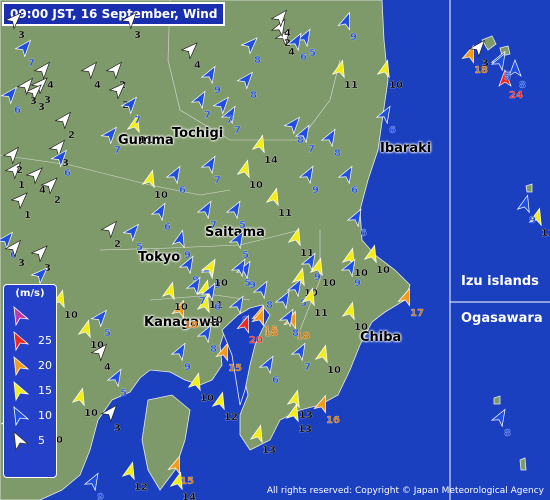 The height and width of the screenshot is (500, 550). I want to click on wind-speed-value: 18, so click(271, 333).